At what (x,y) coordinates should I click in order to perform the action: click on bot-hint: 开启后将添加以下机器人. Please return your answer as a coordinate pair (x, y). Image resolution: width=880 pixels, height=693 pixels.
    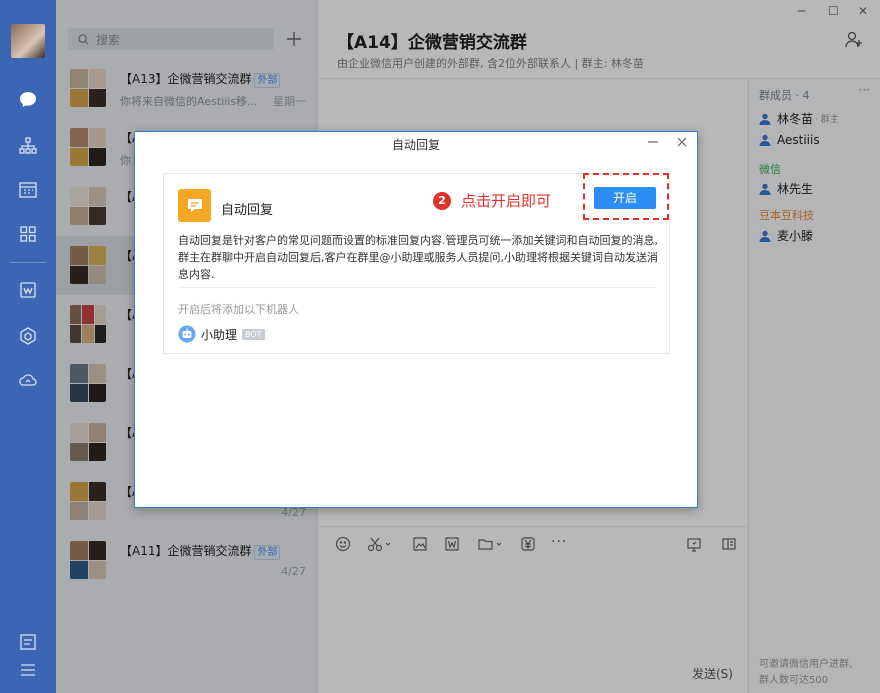
    Looking at the image, I should click on (238, 309).